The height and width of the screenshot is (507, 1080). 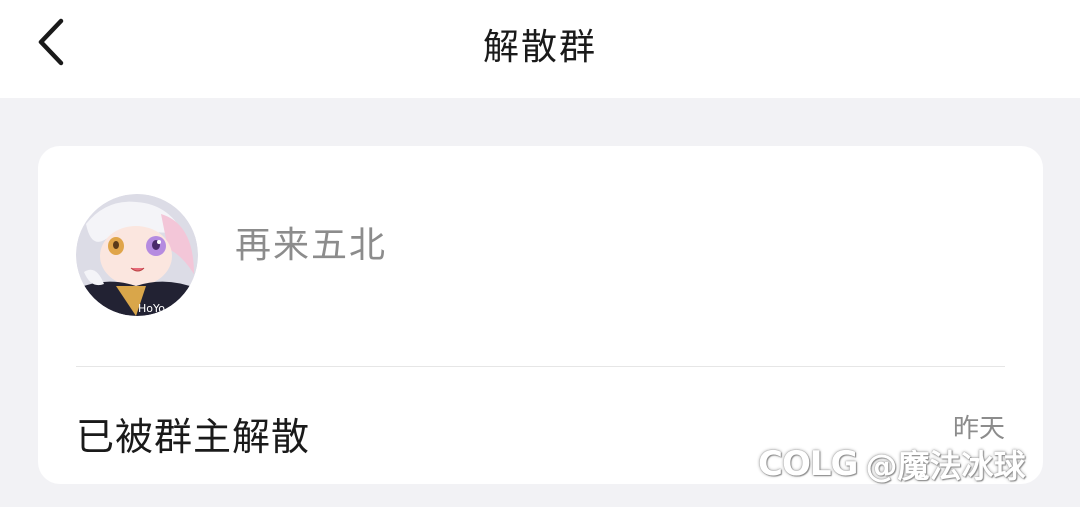 I want to click on group-name: 再来五北, so click(x=311, y=245).